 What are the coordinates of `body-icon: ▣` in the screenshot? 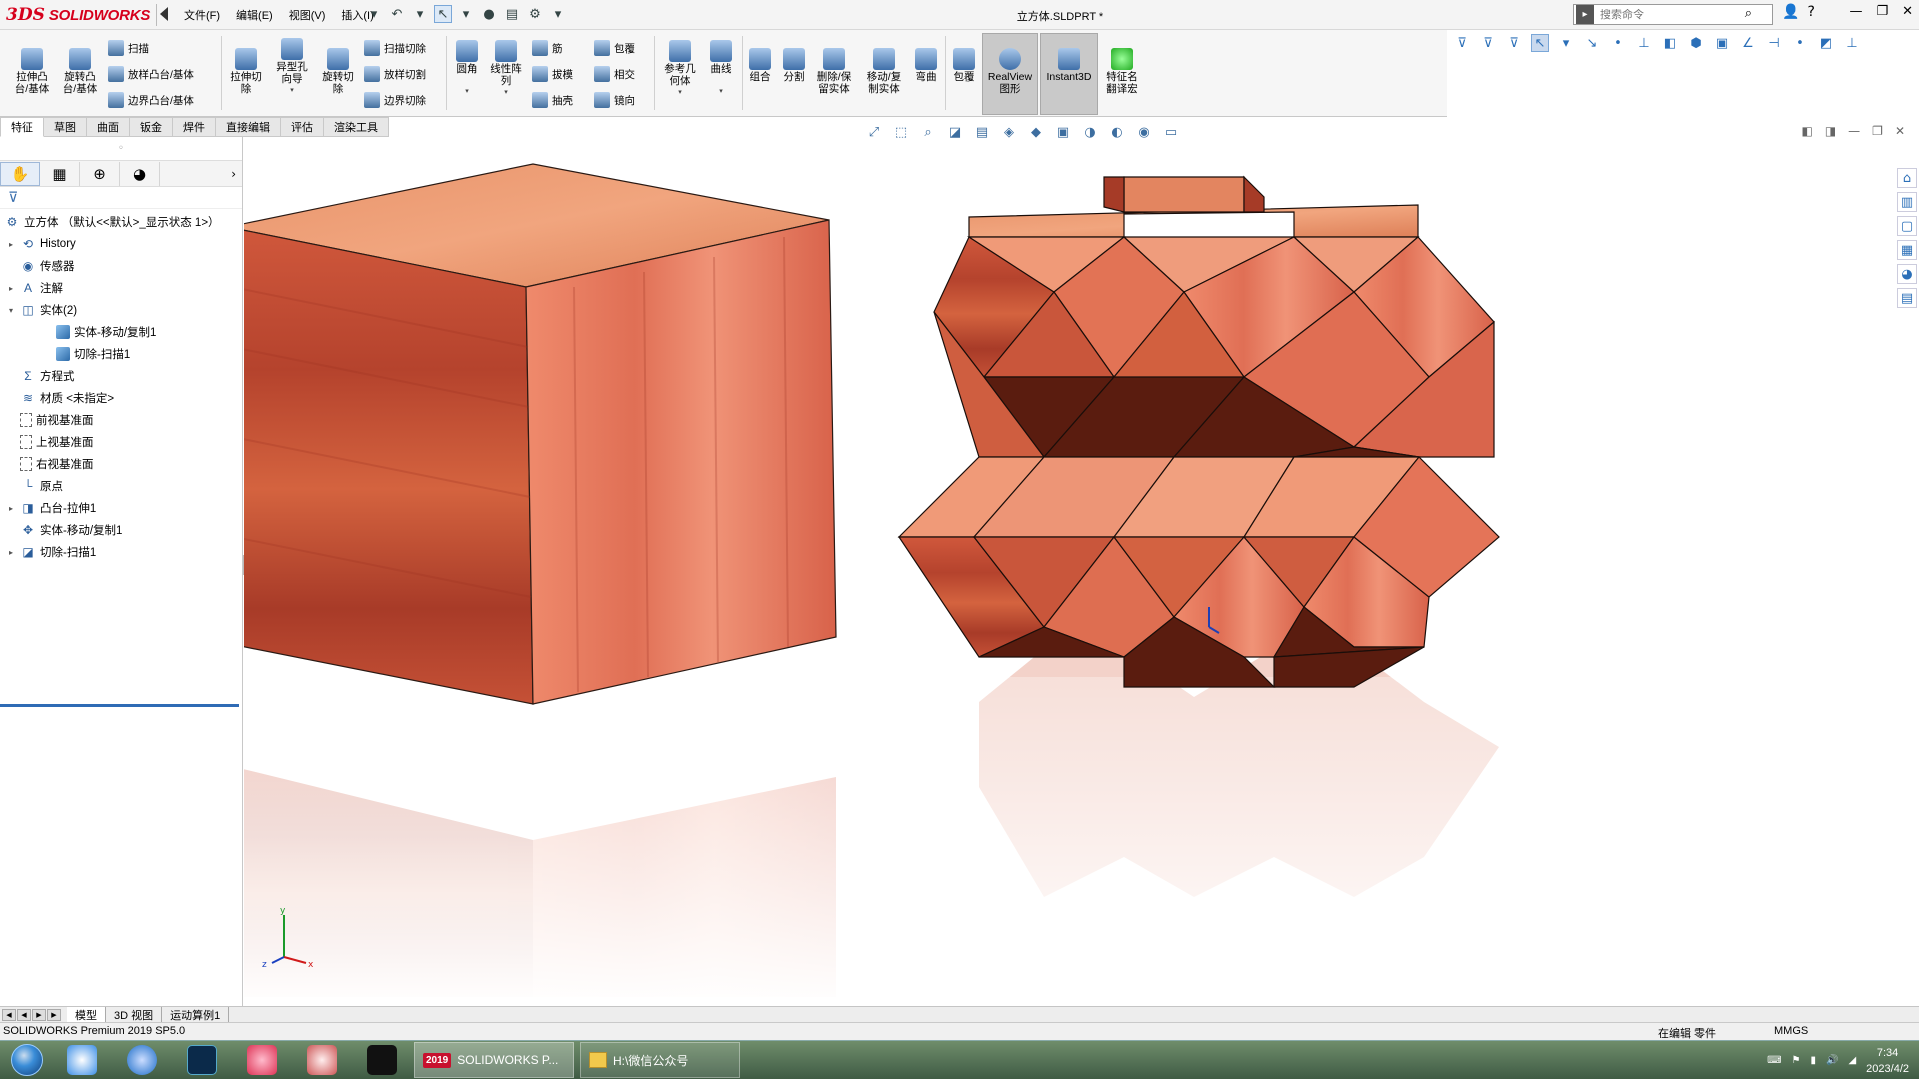 It's located at (1722, 43).